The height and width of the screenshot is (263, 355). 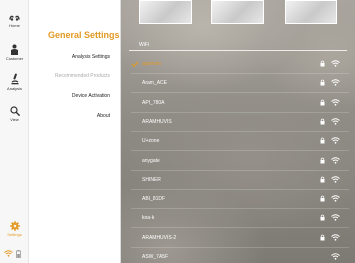 I want to click on menu-item-about: About, so click(x=103, y=116).